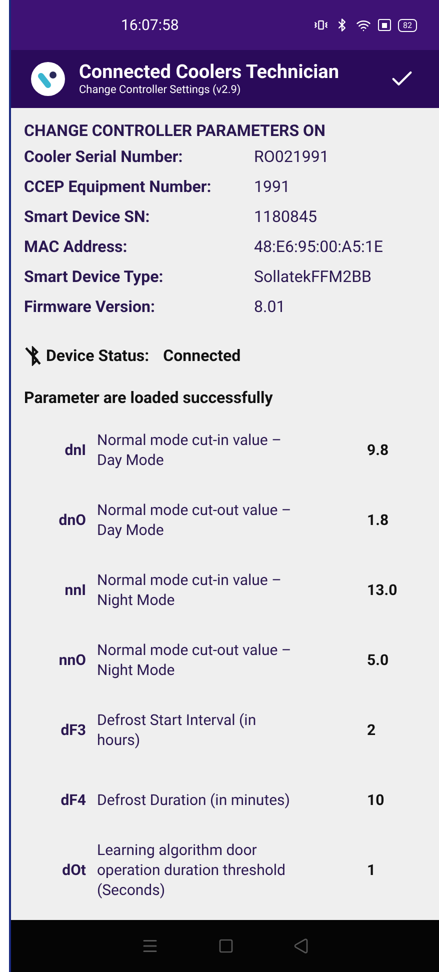 The image size is (439, 972). What do you see at coordinates (104, 157) in the screenshot?
I see `info-label: Cooler Serial Number:` at bounding box center [104, 157].